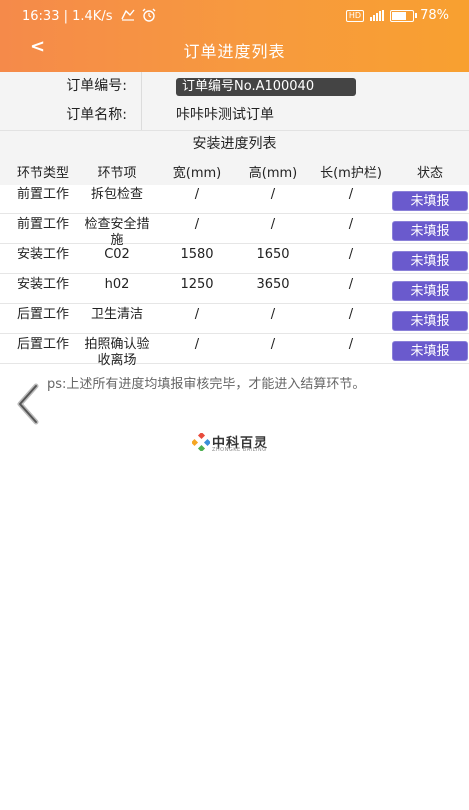 The height and width of the screenshot is (810, 469). What do you see at coordinates (234, 231) in the screenshot?
I see `table-row: 前置工作 检查安全措施 / / / 未填报` at bounding box center [234, 231].